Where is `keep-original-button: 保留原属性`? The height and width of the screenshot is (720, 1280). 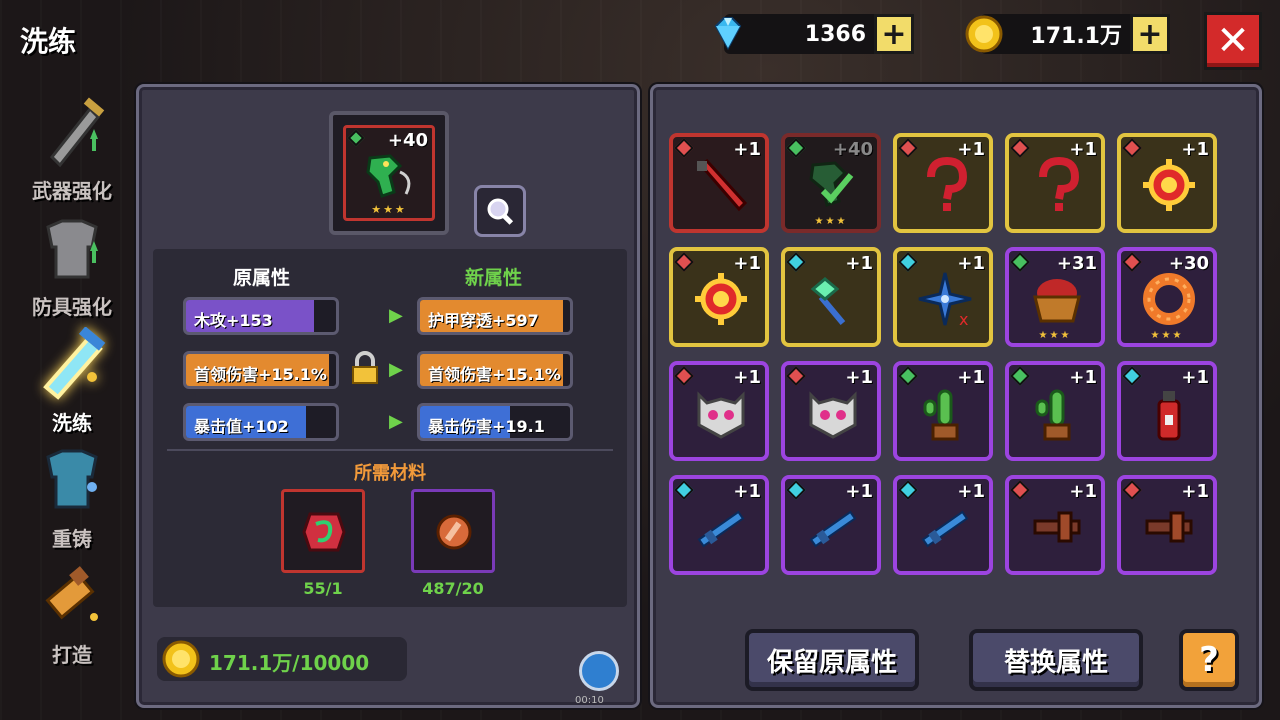
keep-original-button: 保留原属性 is located at coordinates (832, 660).